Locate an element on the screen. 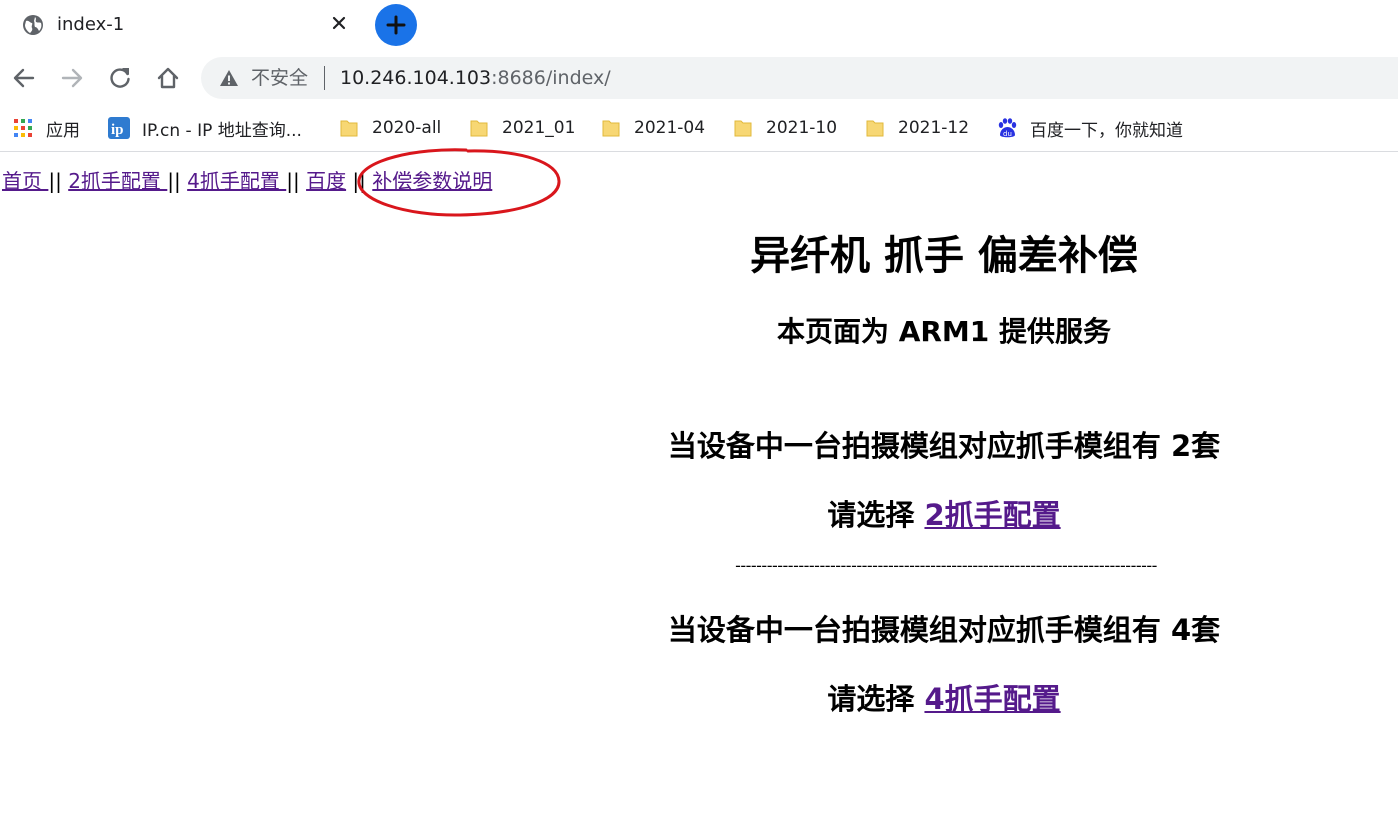 The image size is (1398, 831). page-subtitle: 本页面为 ARM1 提供服务 is located at coordinates (944, 331).